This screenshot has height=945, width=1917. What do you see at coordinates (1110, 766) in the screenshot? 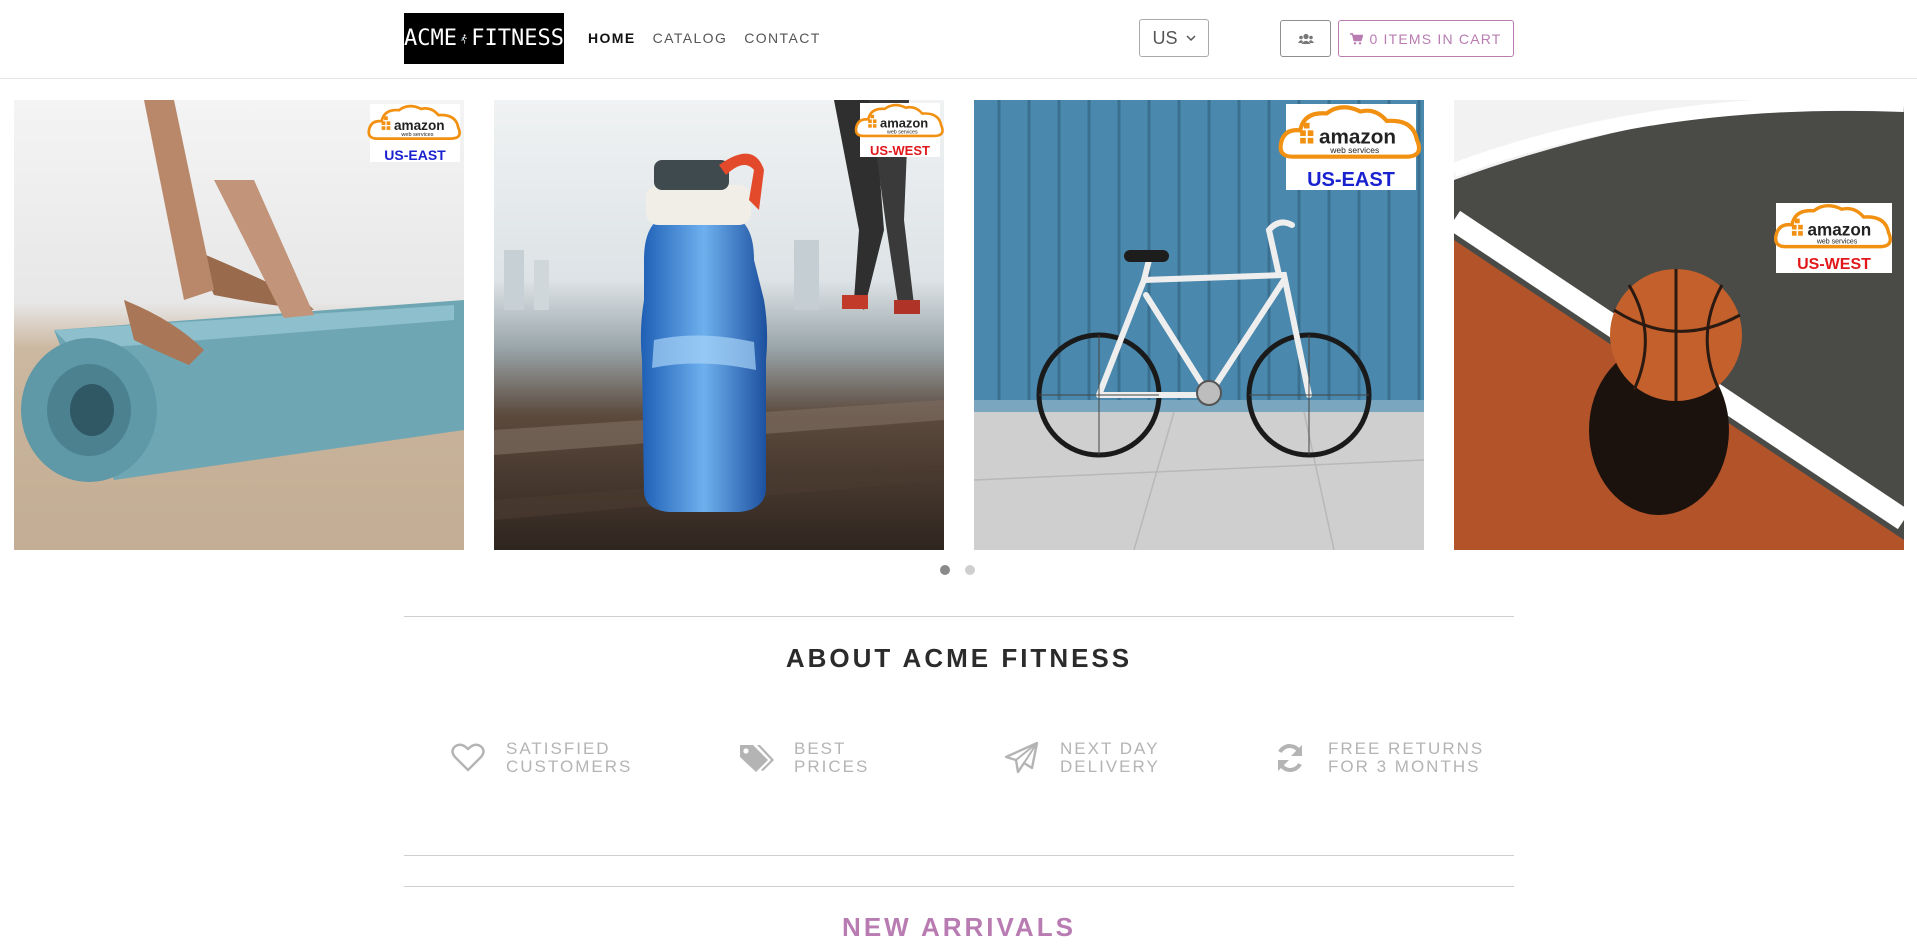
I see `feature-line: DELIVERY` at bounding box center [1110, 766].